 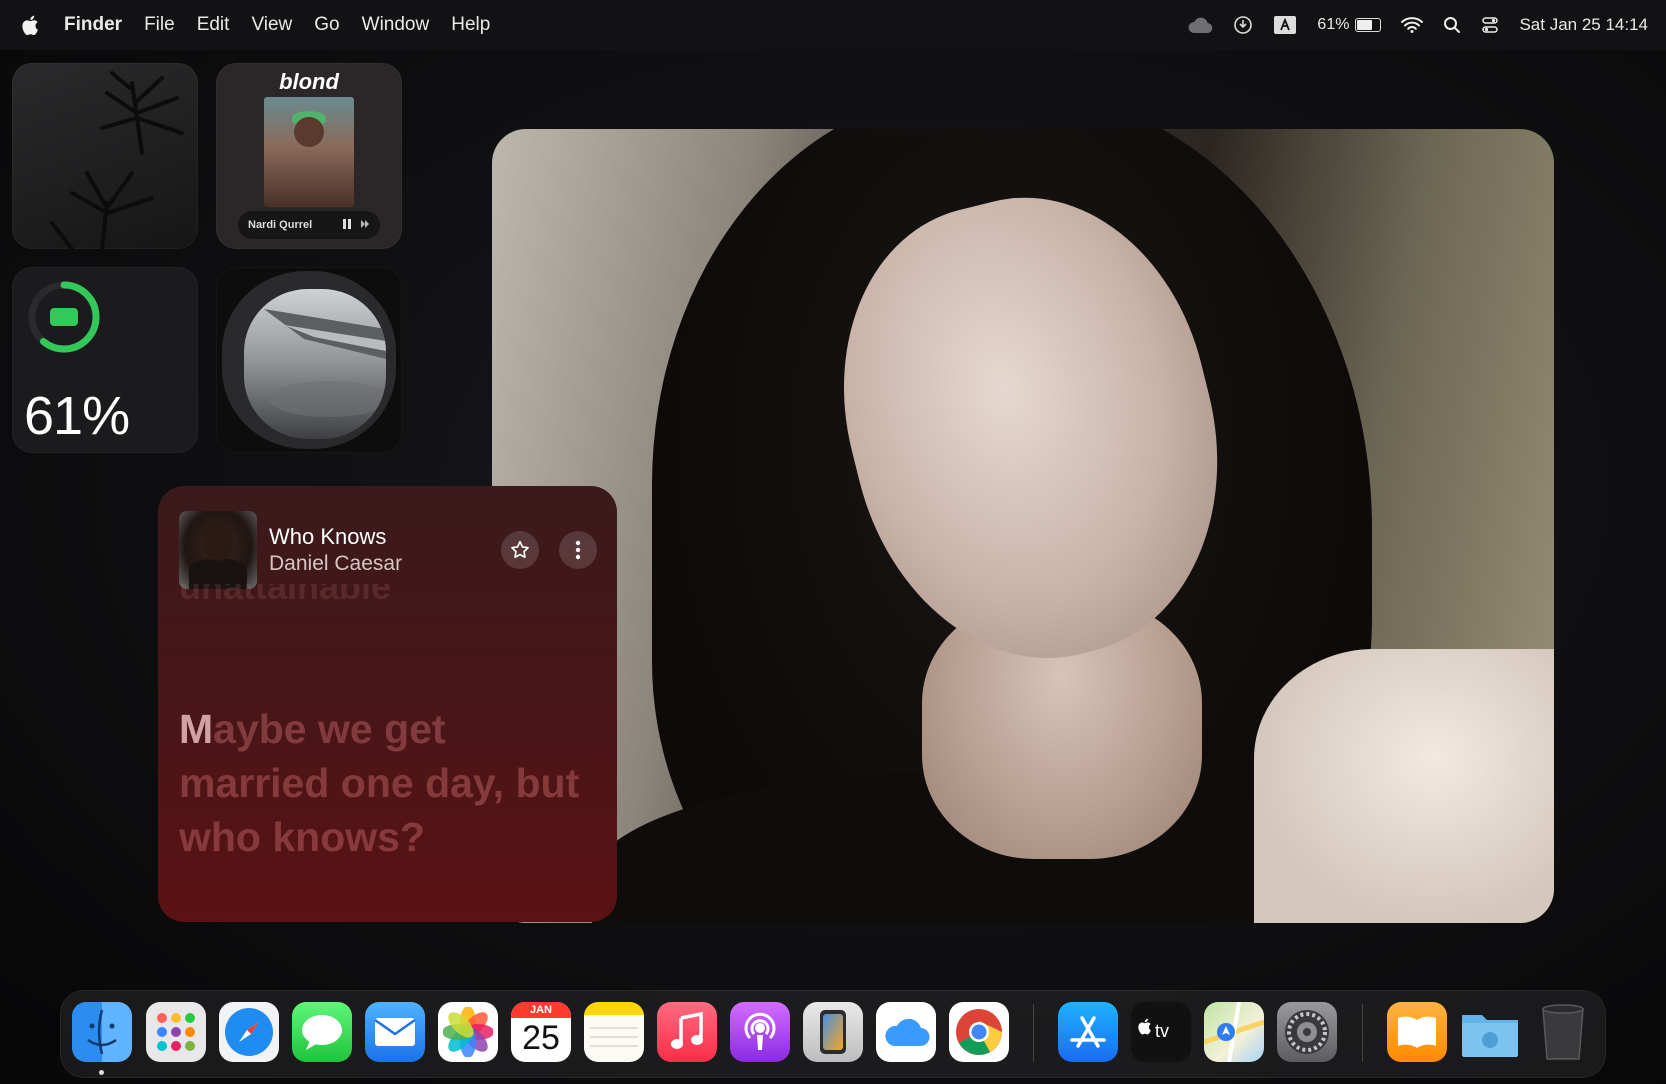 What do you see at coordinates (1285, 25) in the screenshot?
I see `input-source-icon` at bounding box center [1285, 25].